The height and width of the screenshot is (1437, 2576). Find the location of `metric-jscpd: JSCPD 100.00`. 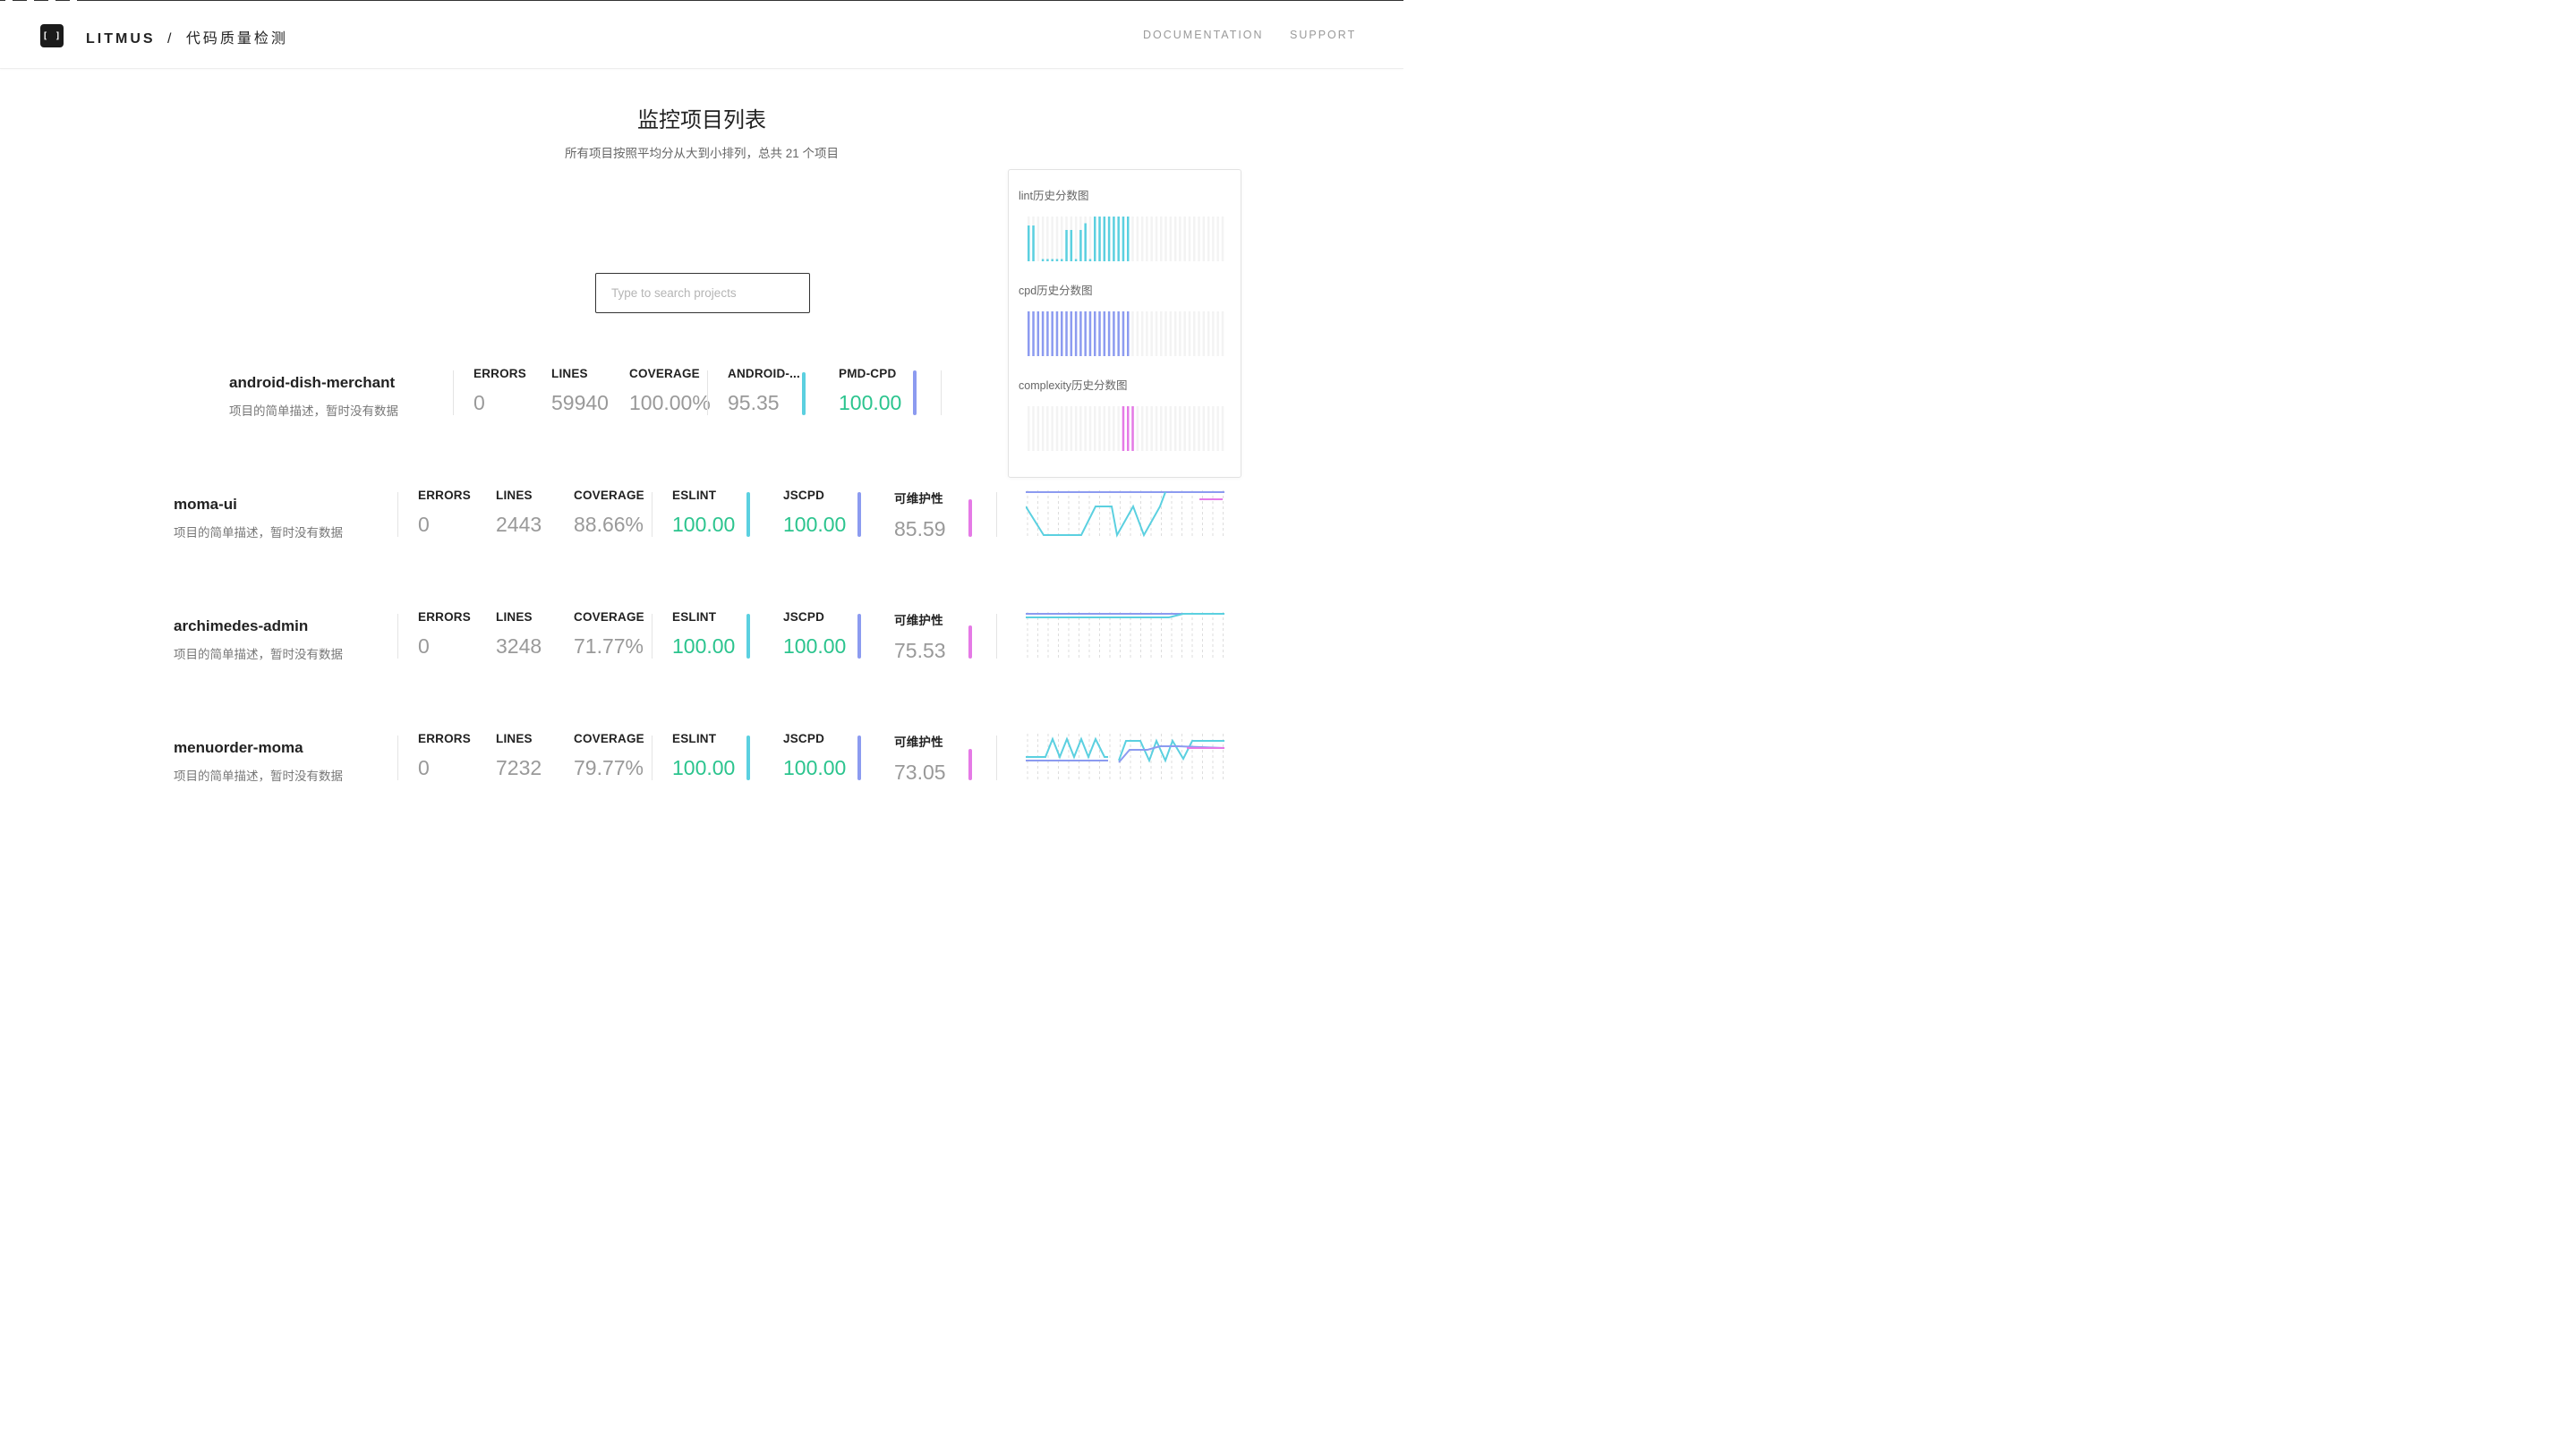

metric-jscpd: JSCPD 100.00 is located at coordinates (814, 635).